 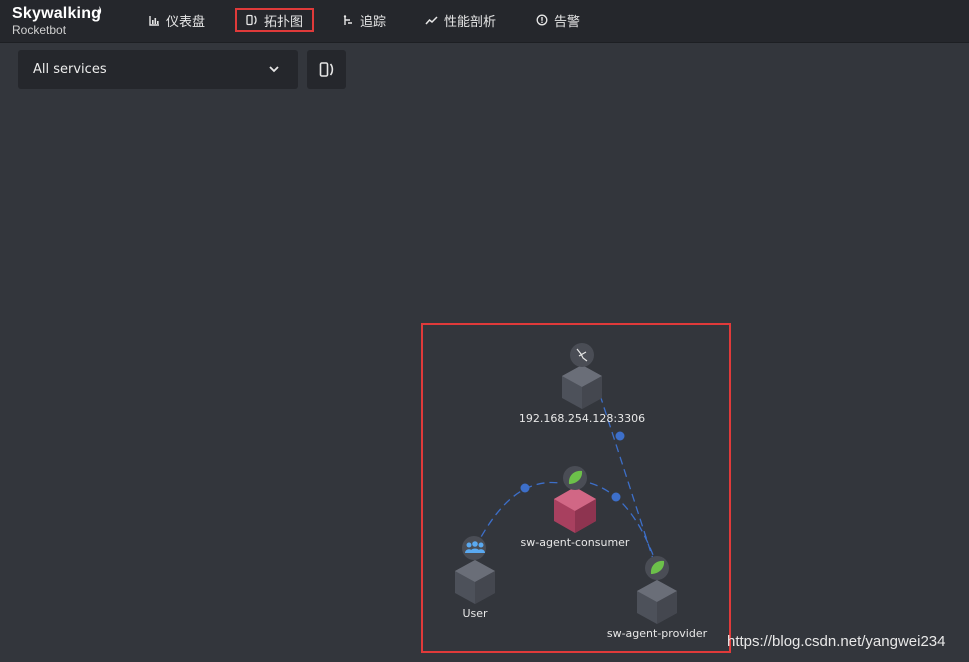 What do you see at coordinates (575, 542) in the screenshot?
I see `node-label-consumer: sw-agent-consumer` at bounding box center [575, 542].